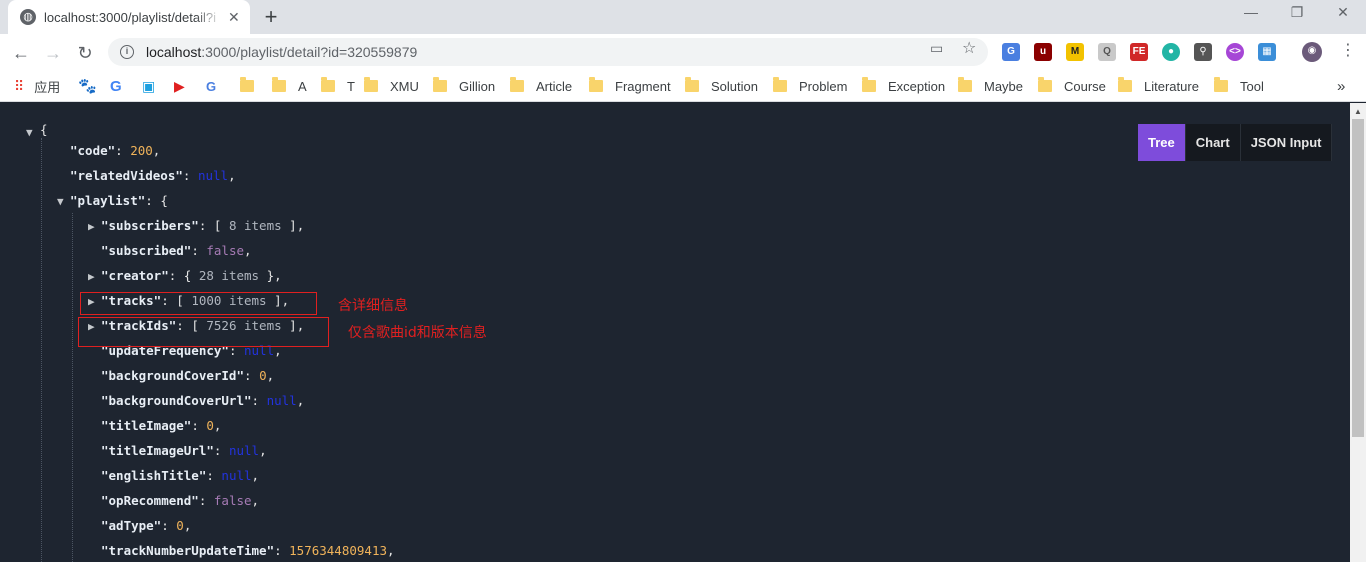  I want to click on tab-close-icon: ✕, so click(234, 17).